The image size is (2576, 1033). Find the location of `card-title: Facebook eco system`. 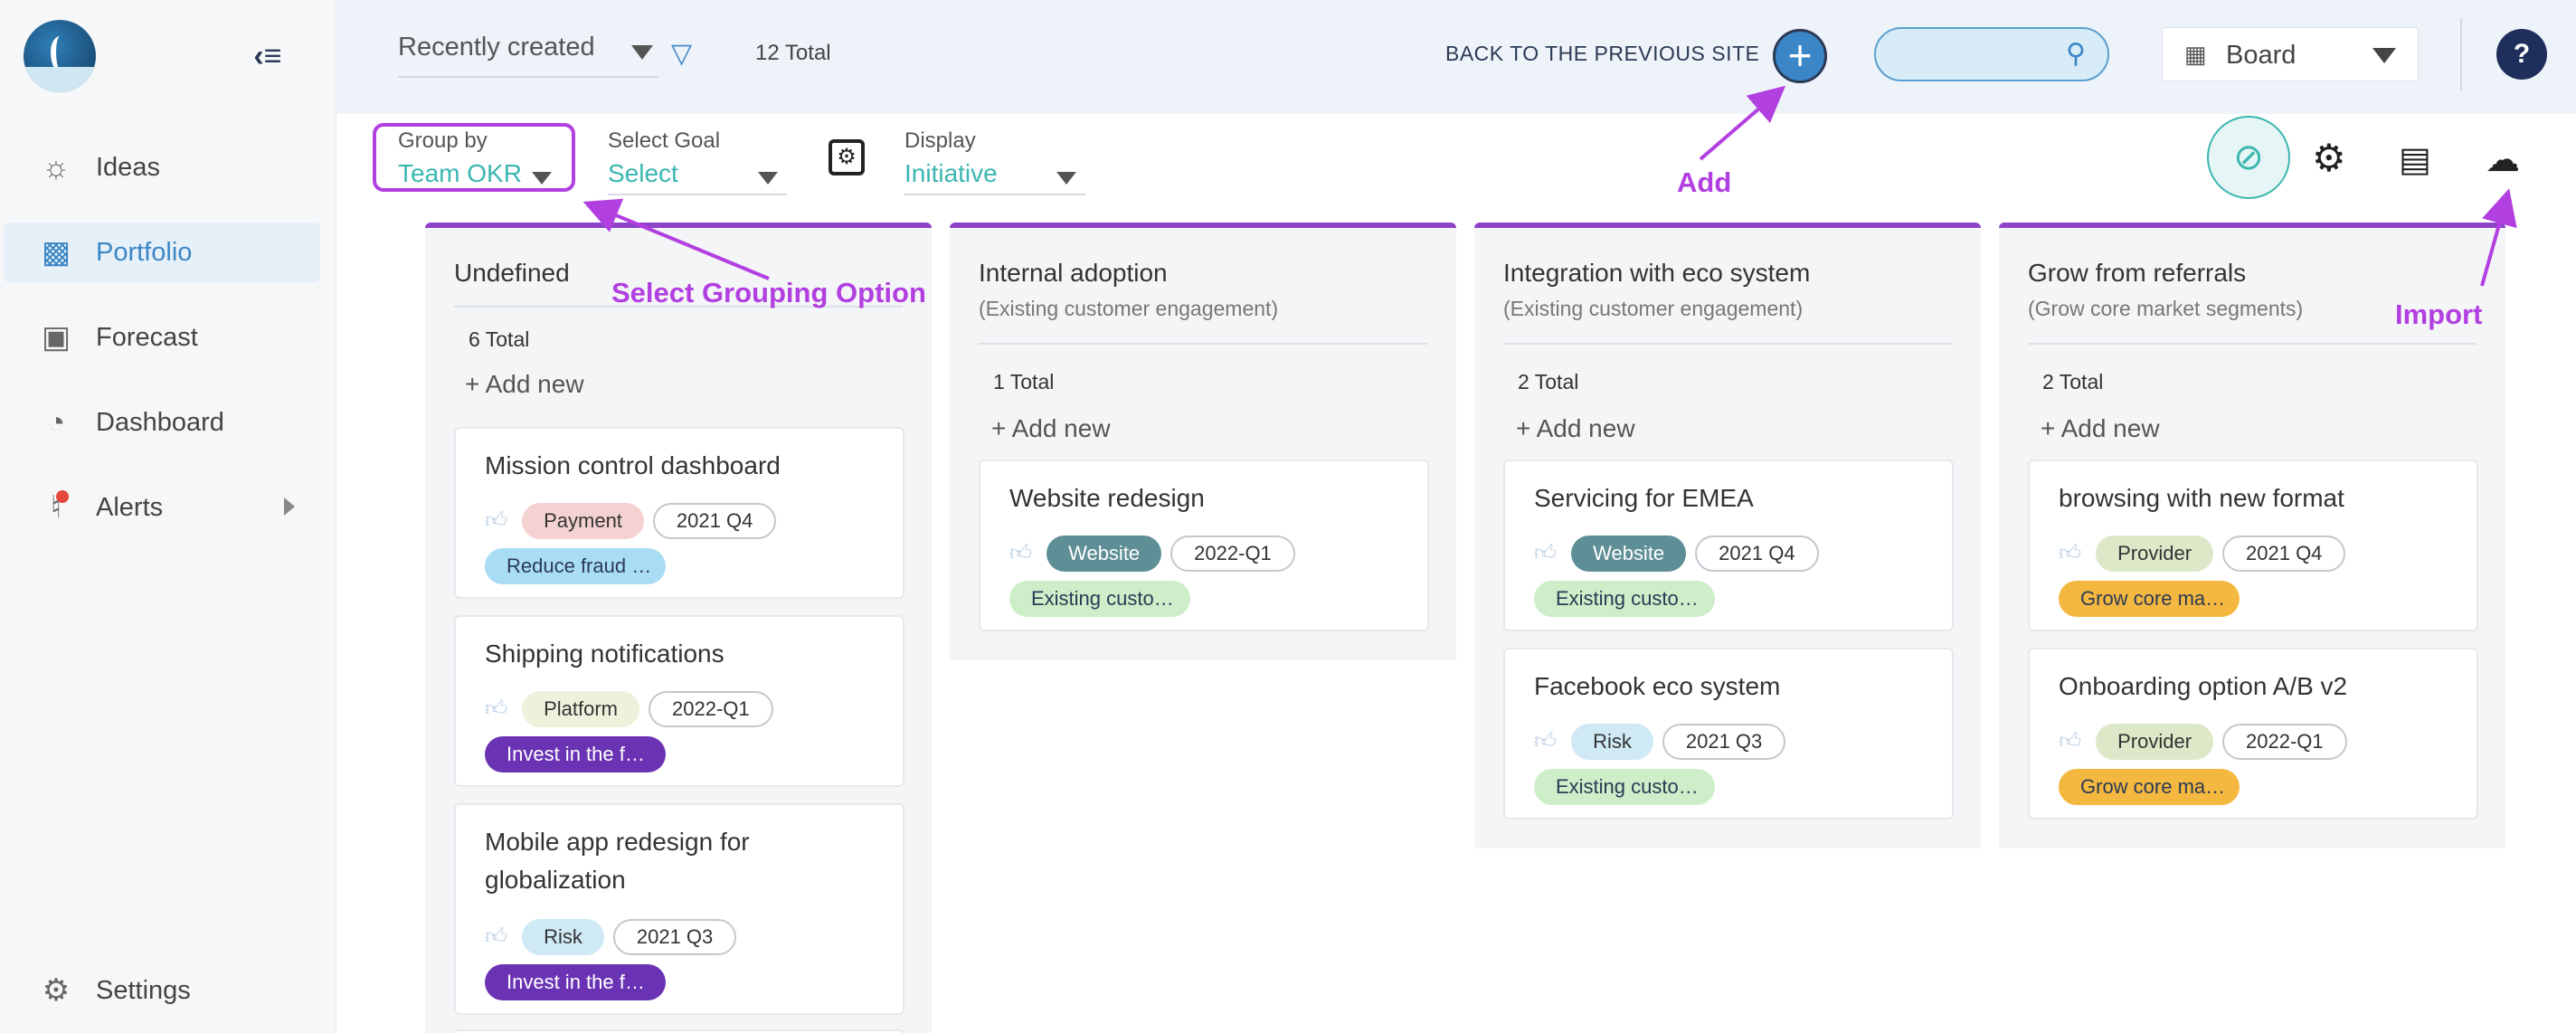

card-title: Facebook eco system is located at coordinates (1658, 686).